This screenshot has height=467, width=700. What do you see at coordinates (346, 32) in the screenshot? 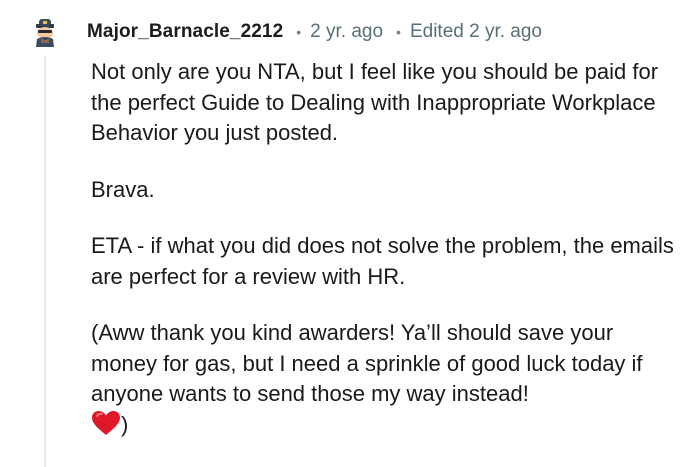
I see `comment-timestamp: 2 yr. ago` at bounding box center [346, 32].